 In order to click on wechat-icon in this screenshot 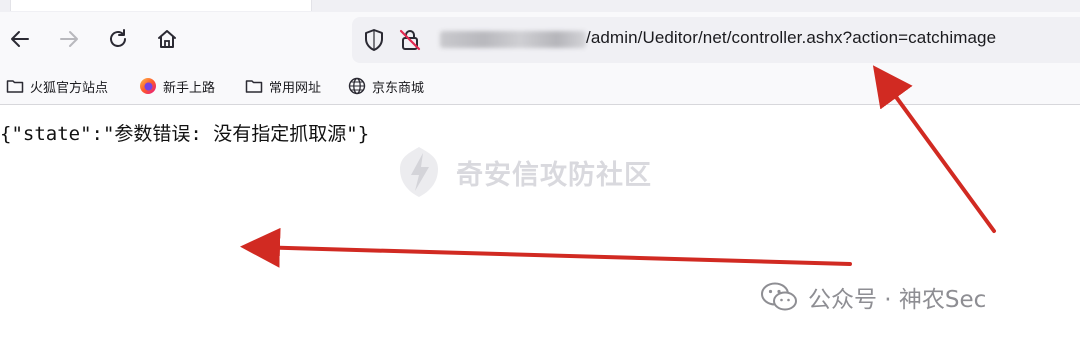, I will do `click(779, 296)`.